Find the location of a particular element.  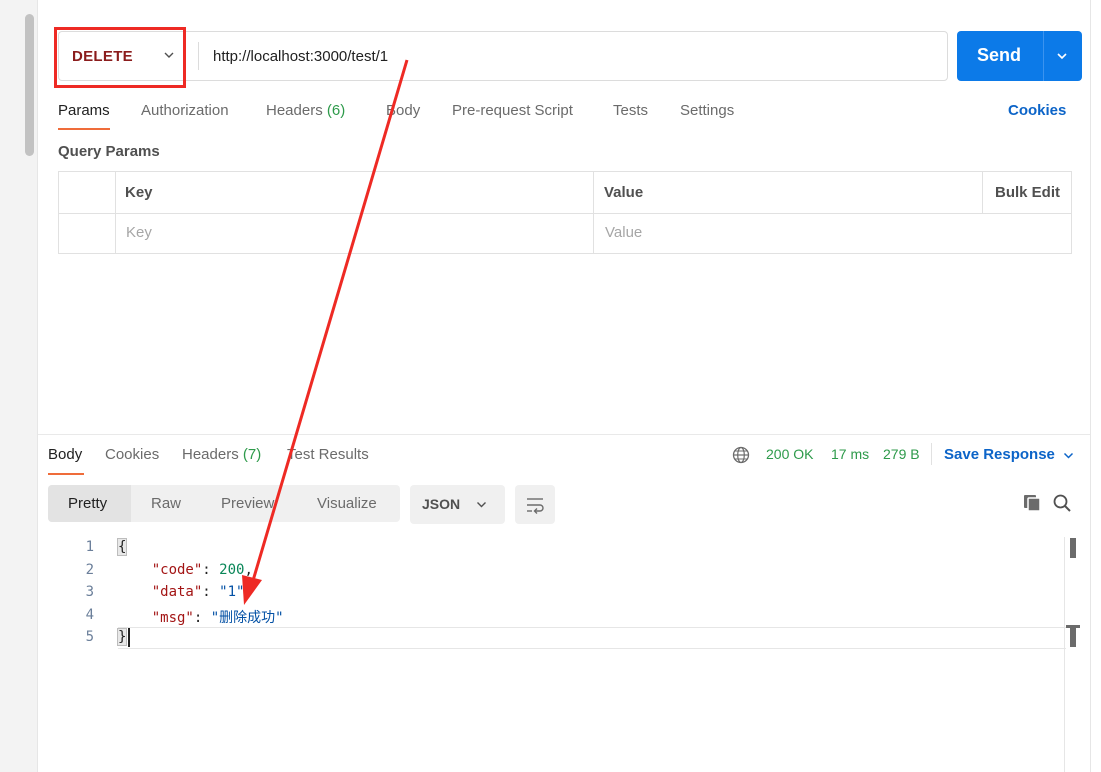

response-headers-count: (7) is located at coordinates (252, 454).